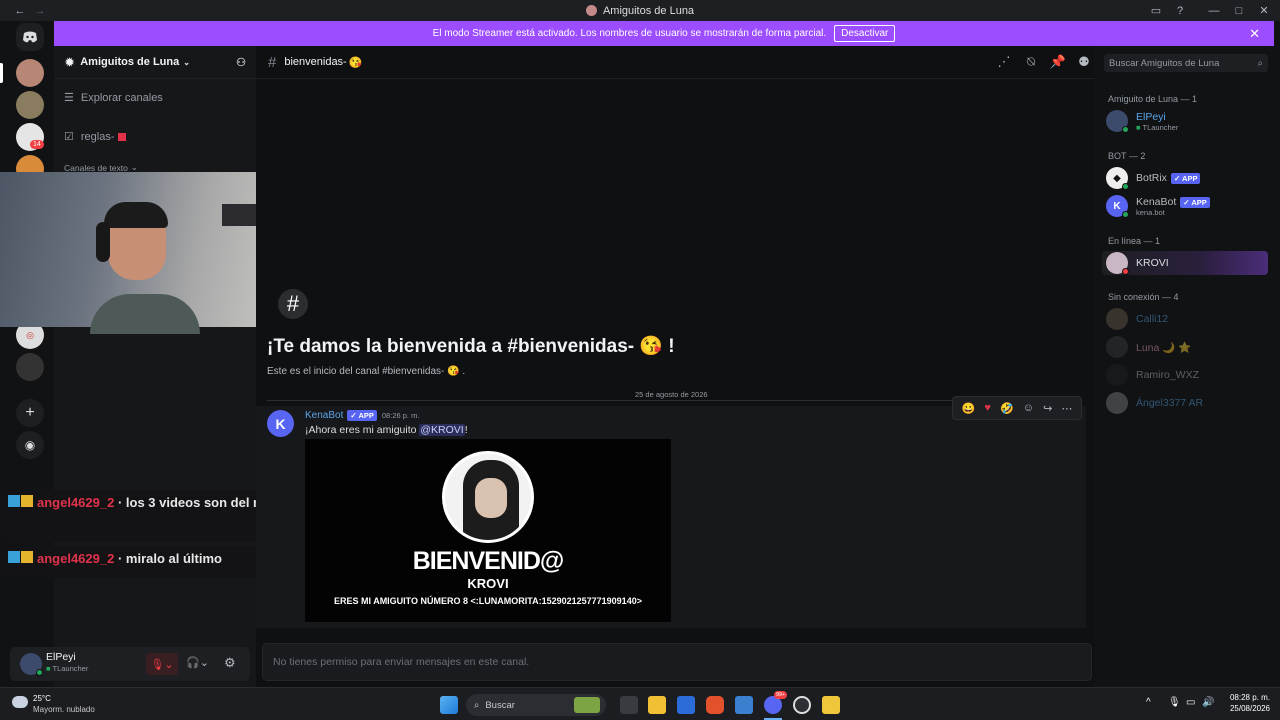  What do you see at coordinates (30, 73) in the screenshot?
I see `server-icon-luna` at bounding box center [30, 73].